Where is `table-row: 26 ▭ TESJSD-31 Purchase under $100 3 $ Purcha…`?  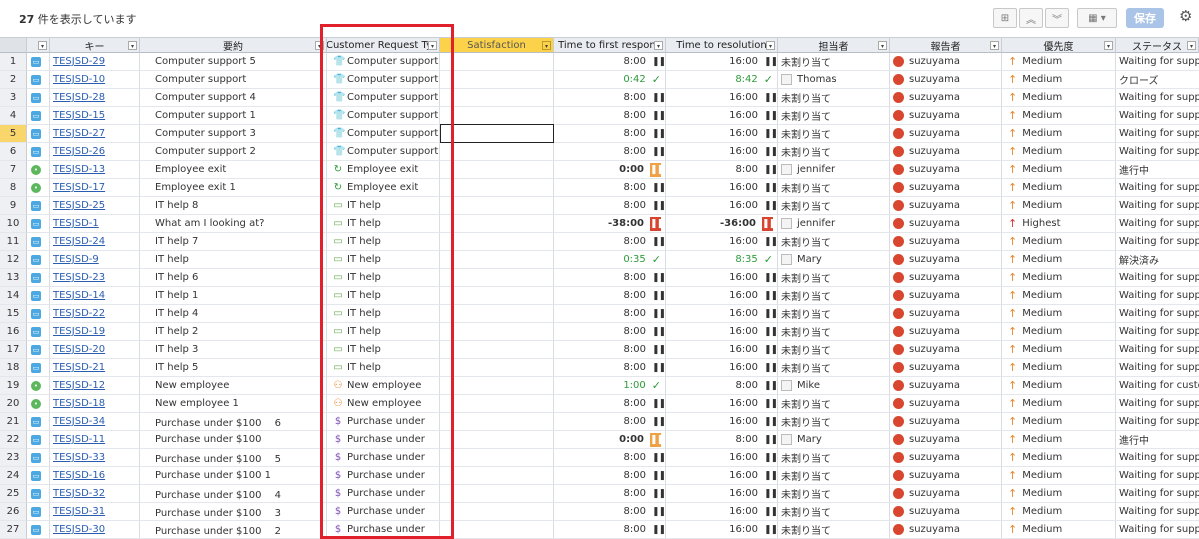 table-row: 26 ▭ TESJSD-31 Purchase under $100 3 $ Purcha… is located at coordinates (599, 512).